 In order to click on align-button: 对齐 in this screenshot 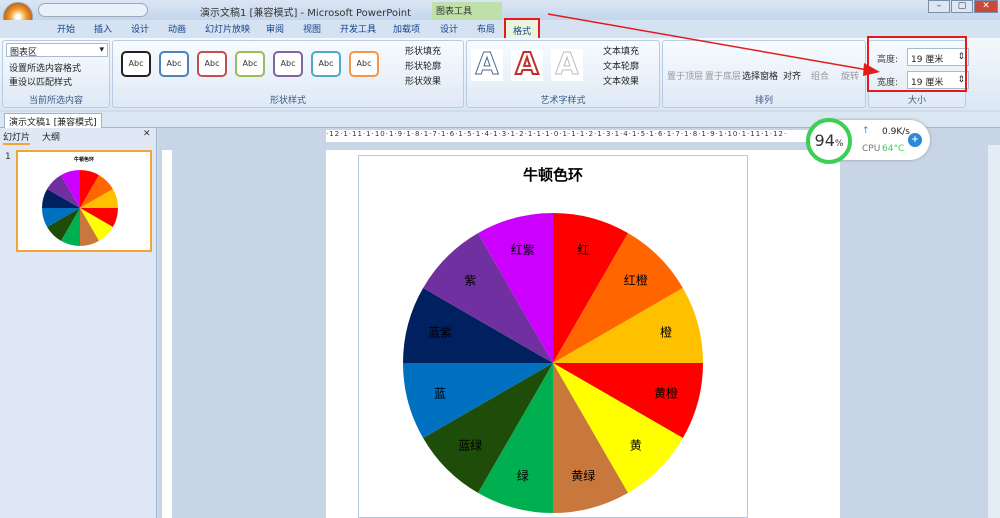, I will do `click(792, 75)`.